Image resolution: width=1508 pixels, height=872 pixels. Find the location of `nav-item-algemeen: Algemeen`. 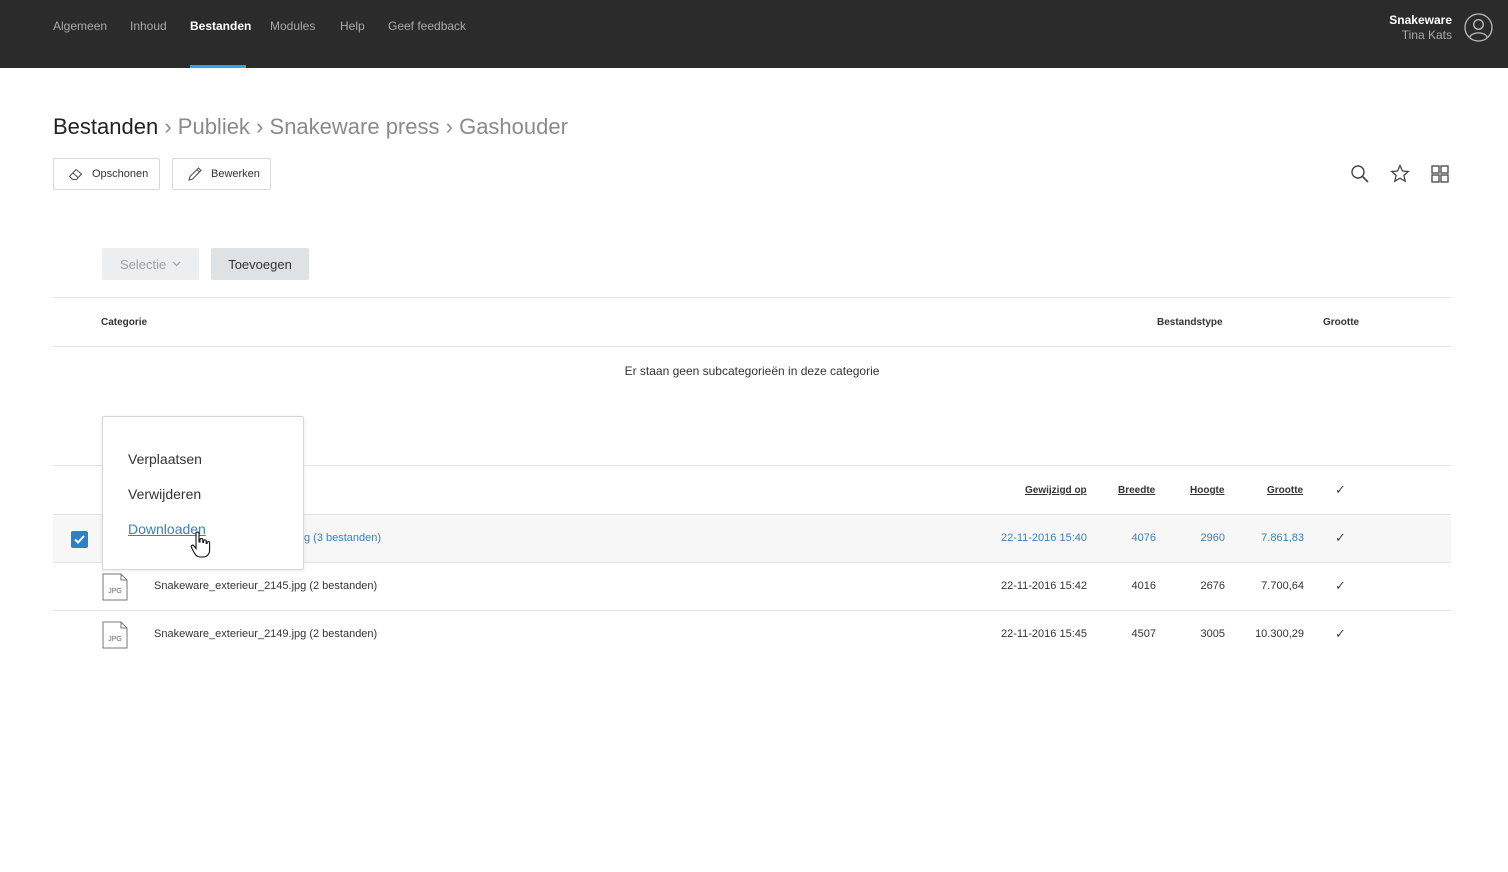

nav-item-algemeen: Algemeen is located at coordinates (80, 26).